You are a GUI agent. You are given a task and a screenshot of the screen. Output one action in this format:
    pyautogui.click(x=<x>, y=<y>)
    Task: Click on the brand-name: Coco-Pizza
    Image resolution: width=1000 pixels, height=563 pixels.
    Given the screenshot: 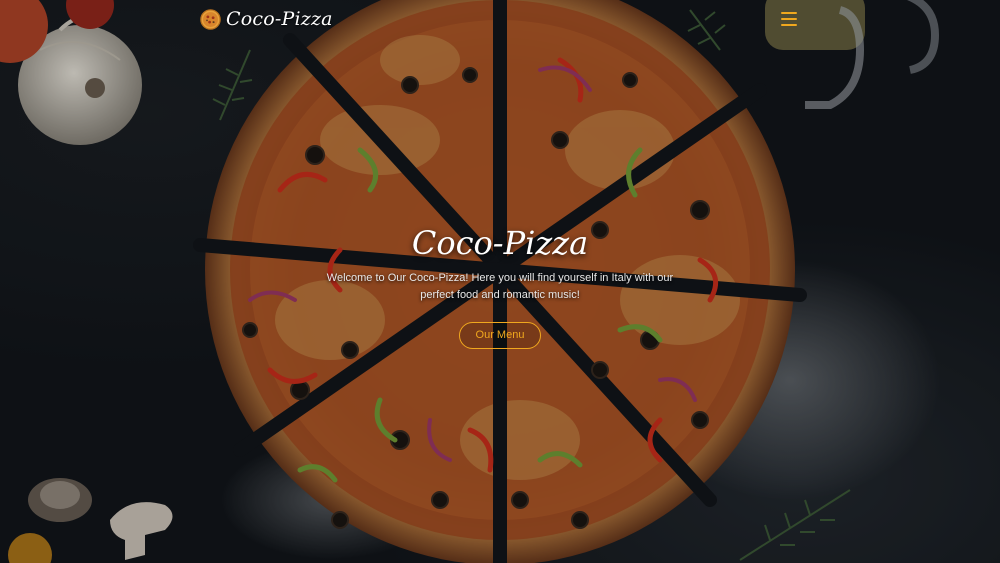 What is the action you would take?
    pyautogui.click(x=279, y=19)
    